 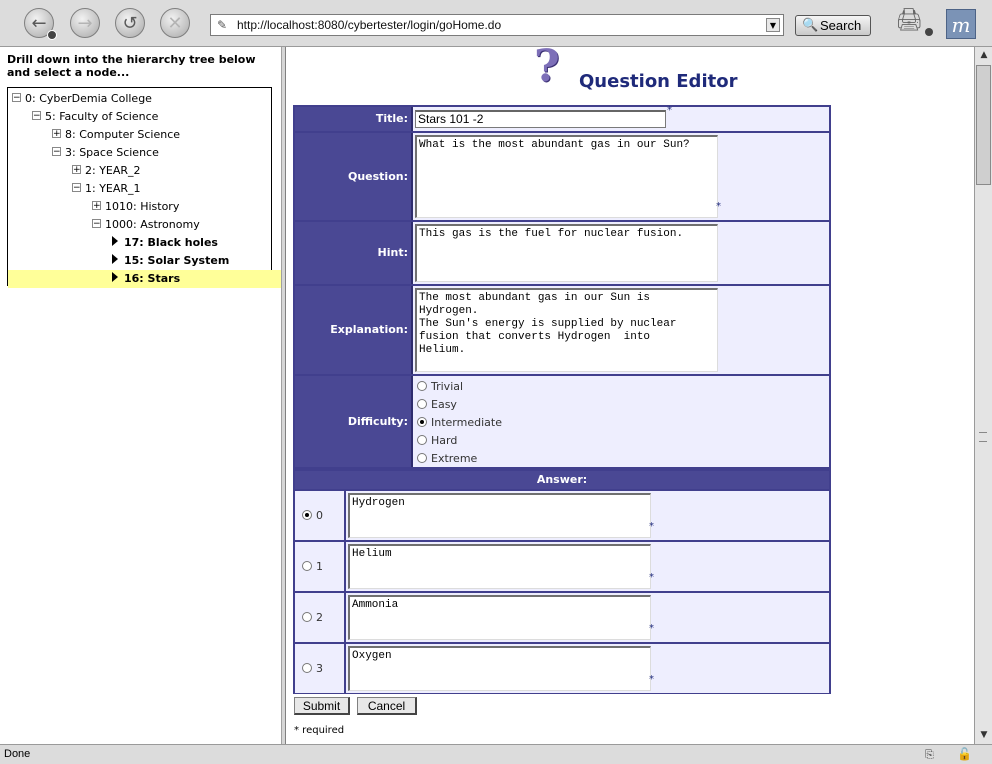 What do you see at coordinates (810, 24) in the screenshot?
I see `search-icon: 🔍` at bounding box center [810, 24].